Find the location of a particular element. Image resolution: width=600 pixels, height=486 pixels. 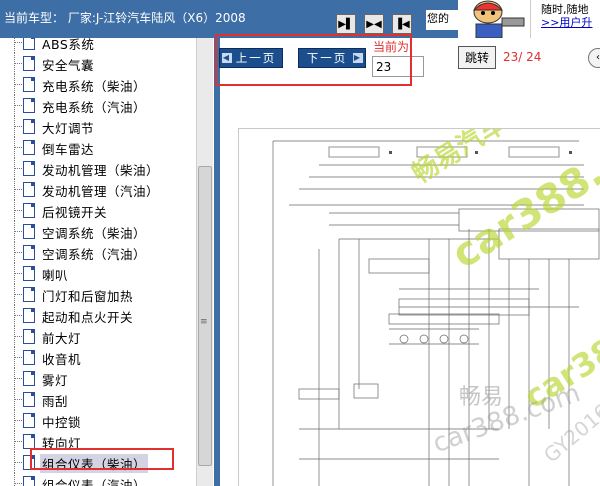

tree-item-label: 安全气囊 is located at coordinates (68, 65).